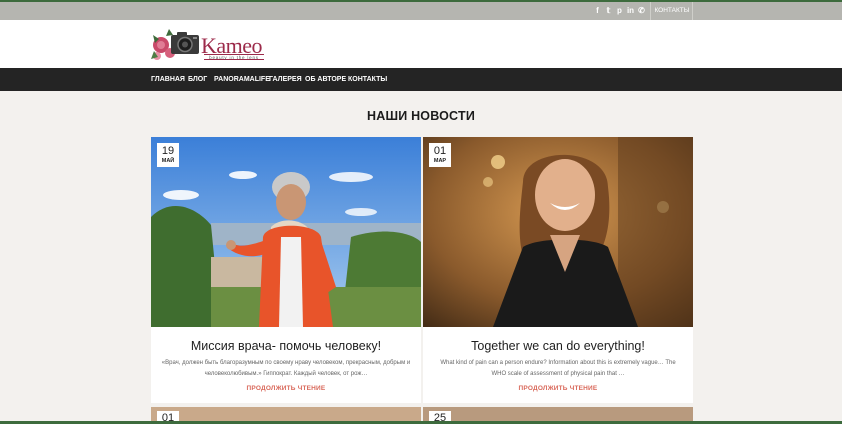  What do you see at coordinates (630, 11) in the screenshot?
I see `linkedin-icon: in` at bounding box center [630, 11].